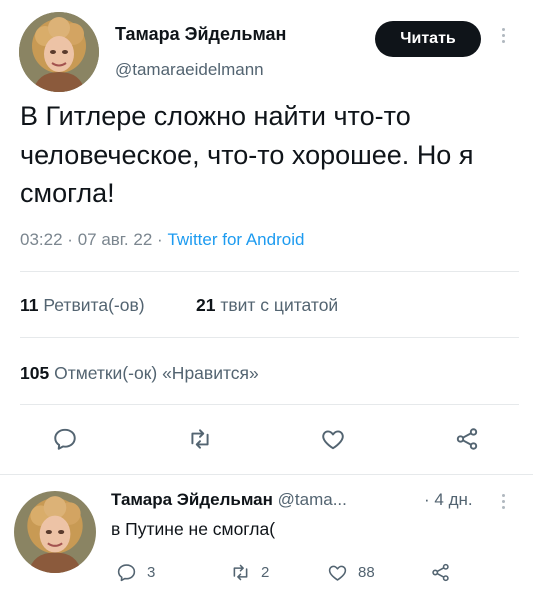 This screenshot has height=591, width=533. What do you see at coordinates (366, 572) in the screenshot?
I see `like-count: 88` at bounding box center [366, 572].